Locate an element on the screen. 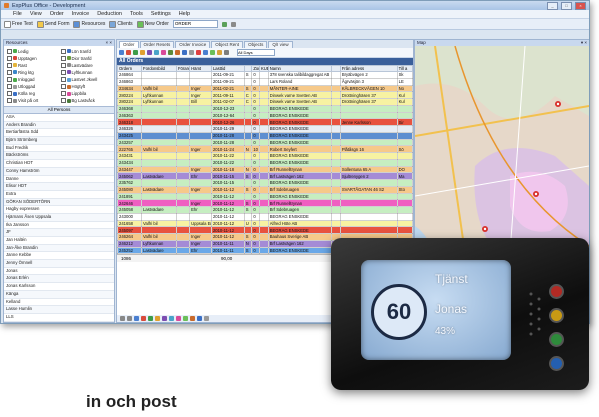 Image resolution: width=599 pixels, height=417 pixels. person-list-item: Maggi Aspp is located at coordinates (59, 321).